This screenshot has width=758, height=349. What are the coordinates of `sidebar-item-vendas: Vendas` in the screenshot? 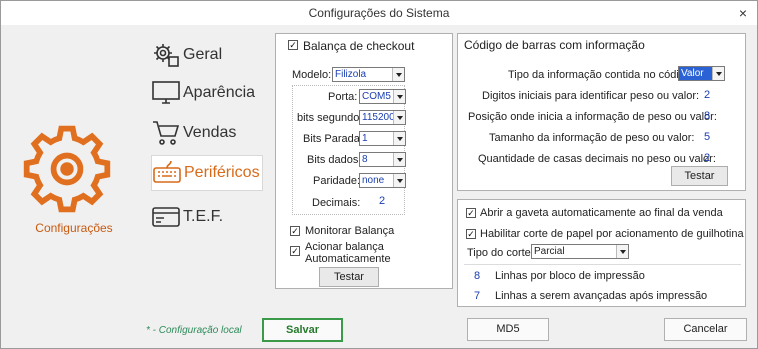 It's located at (207, 133).